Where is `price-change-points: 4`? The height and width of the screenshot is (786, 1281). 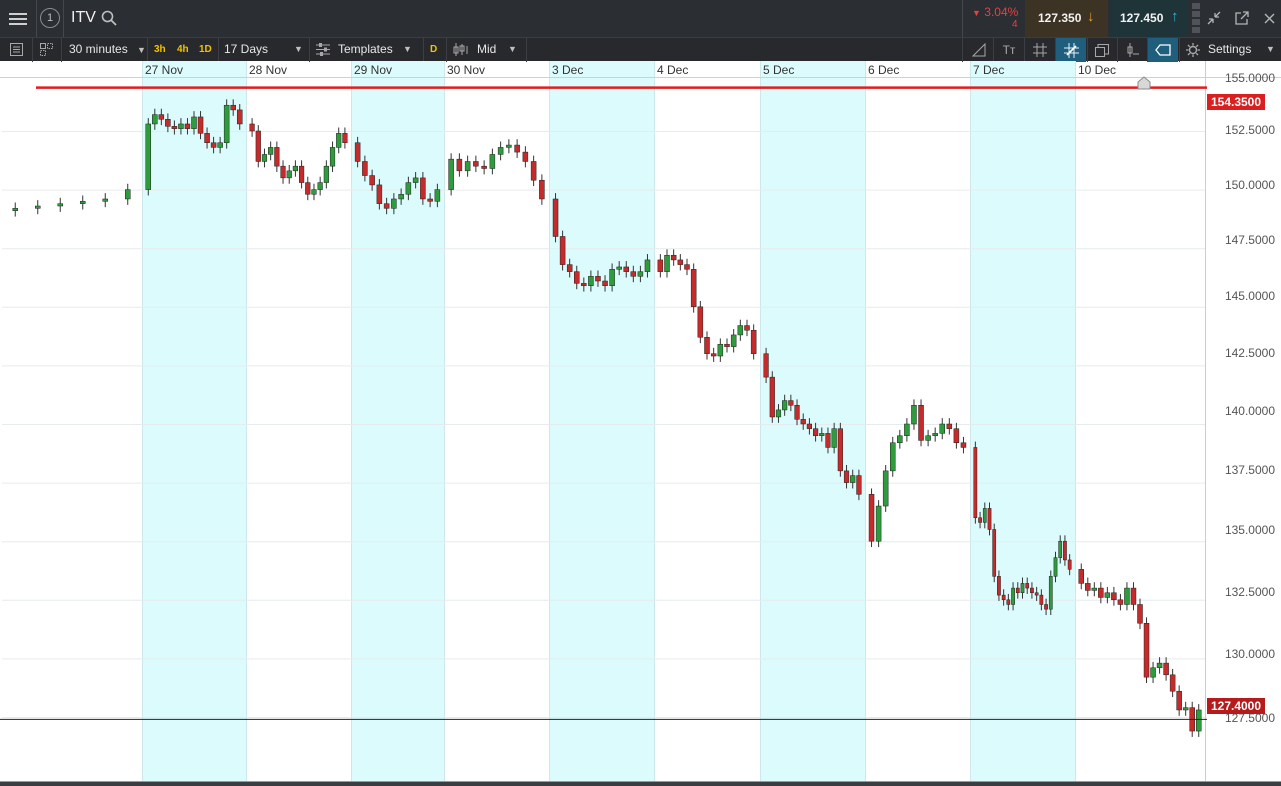 price-change-points: 4 is located at coordinates (1015, 24).